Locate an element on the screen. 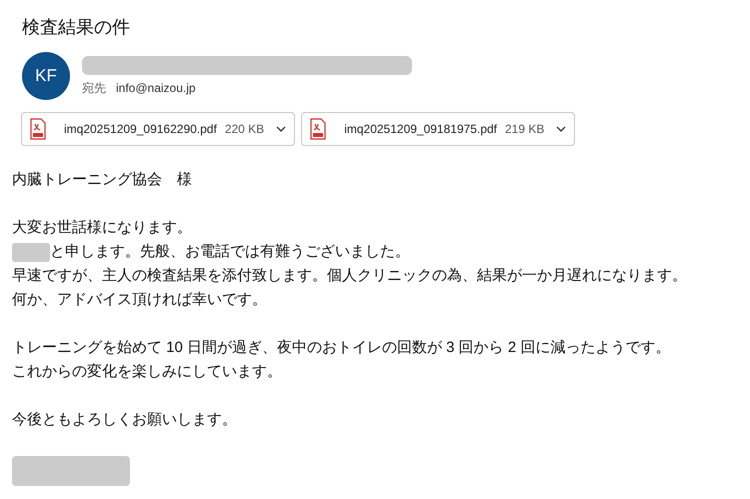  body-text: トレーニングを始めて 10 日間が過ぎ、夜中のおトイレの回数が 3 回から 2 回に減ったようです。 is located at coordinates (341, 348).